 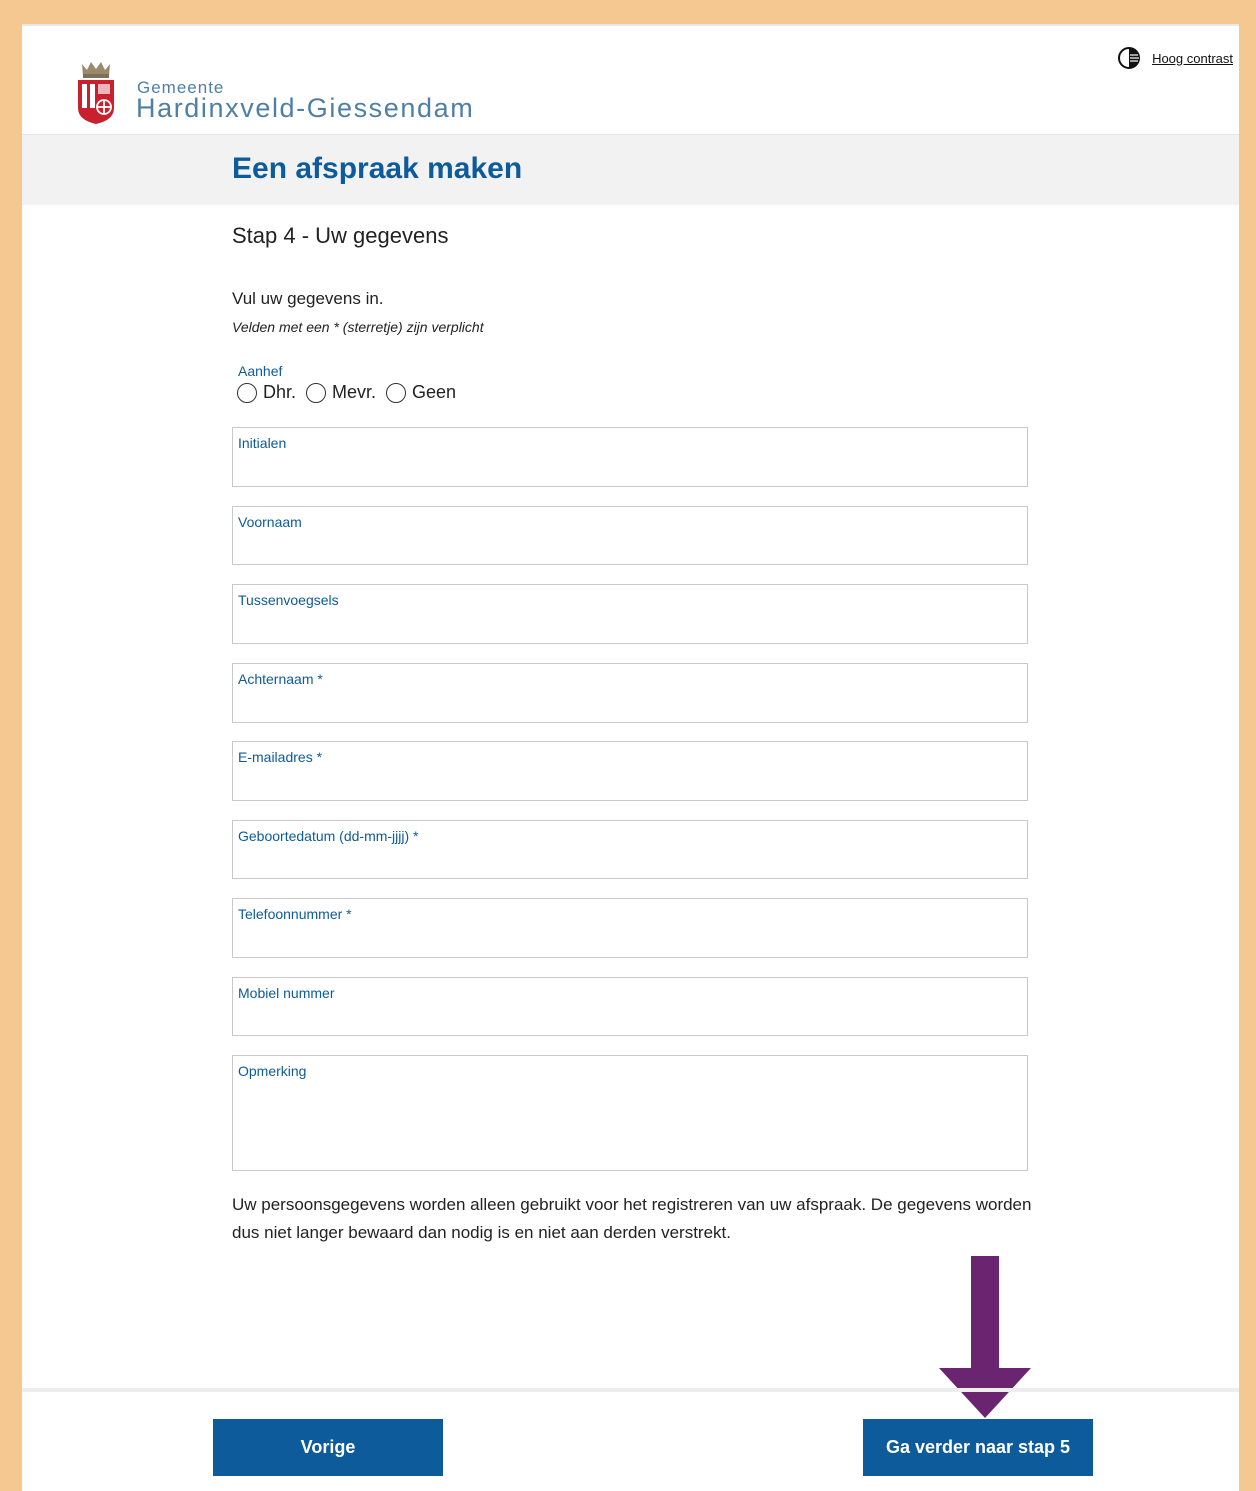 I want to click on tussenvoegsels-label: Tussenvoegsels, so click(x=288, y=600).